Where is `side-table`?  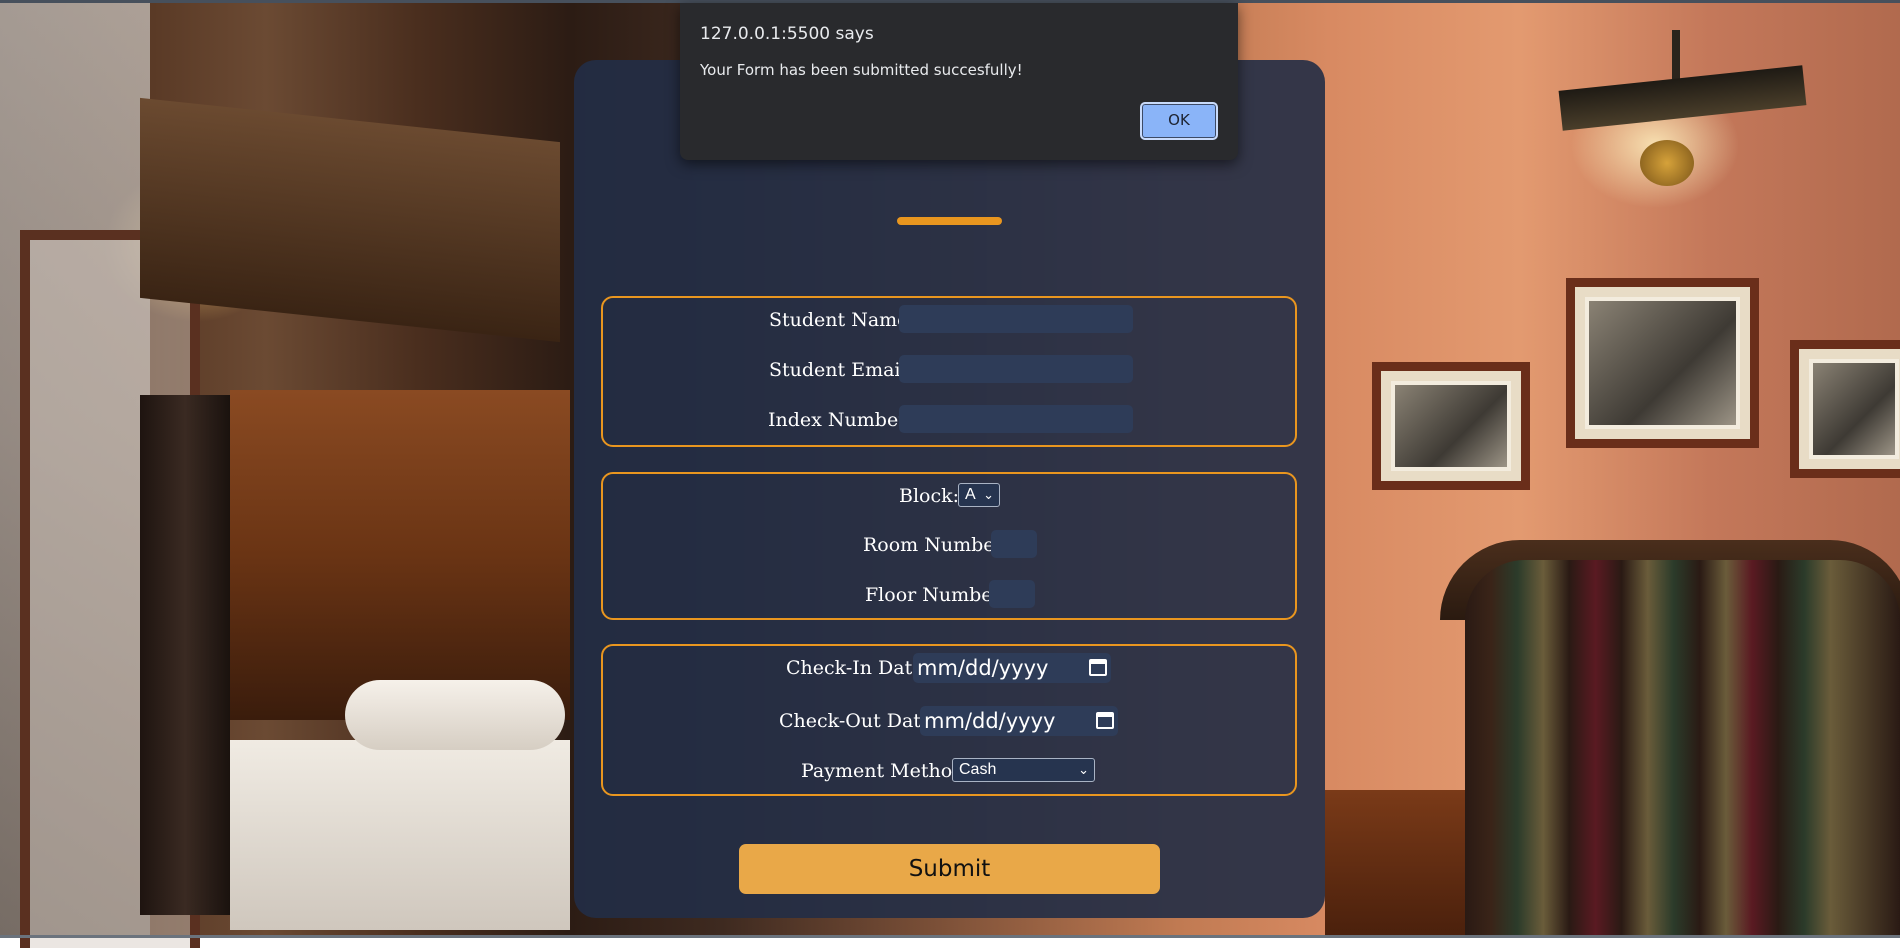
side-table is located at coordinates (1400, 864).